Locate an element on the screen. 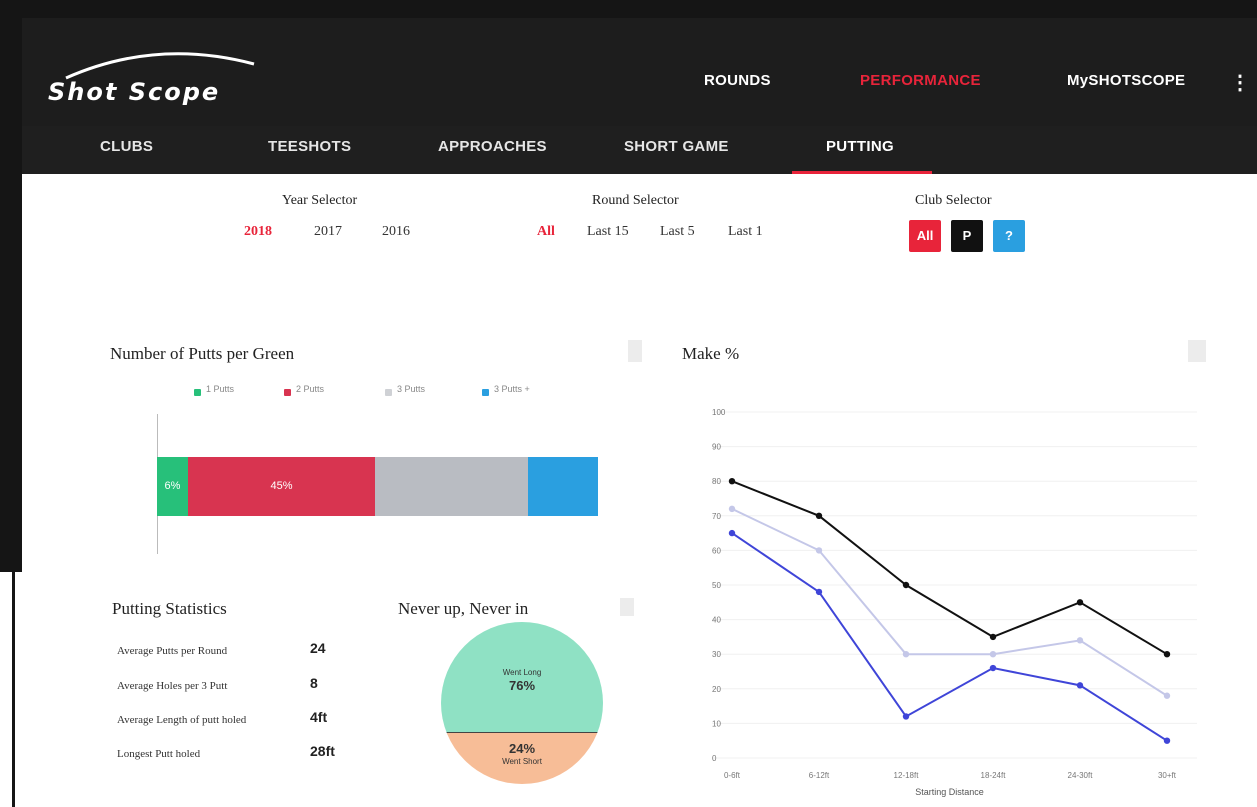 This screenshot has height=807, width=1257. make-card-title: Make % is located at coordinates (711, 353).